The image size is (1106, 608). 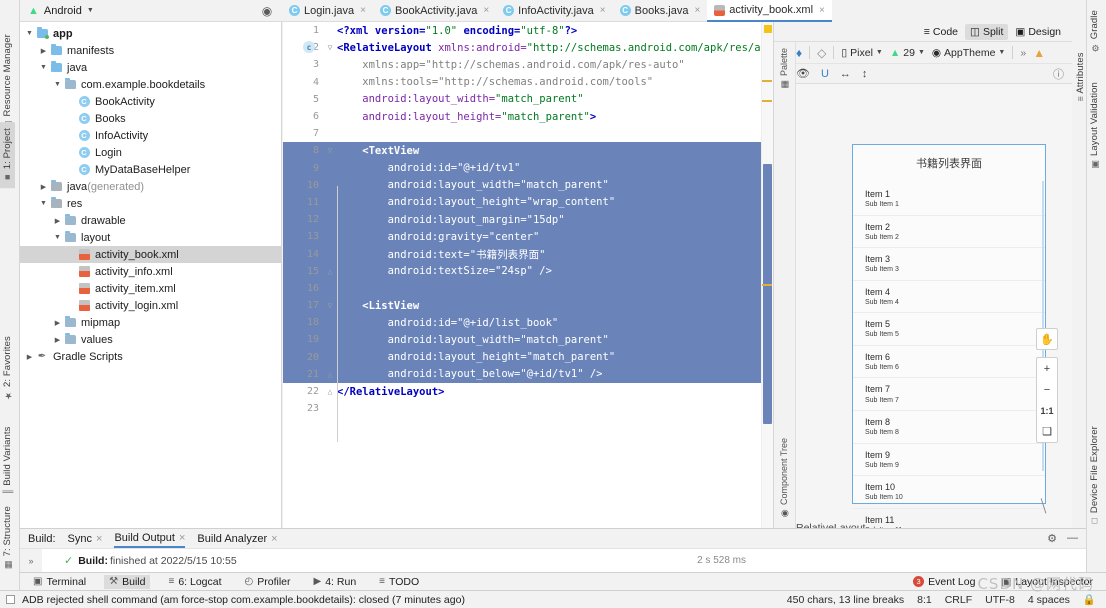 I want to click on vertical-align-icon: ↕, so click(x=865, y=74).